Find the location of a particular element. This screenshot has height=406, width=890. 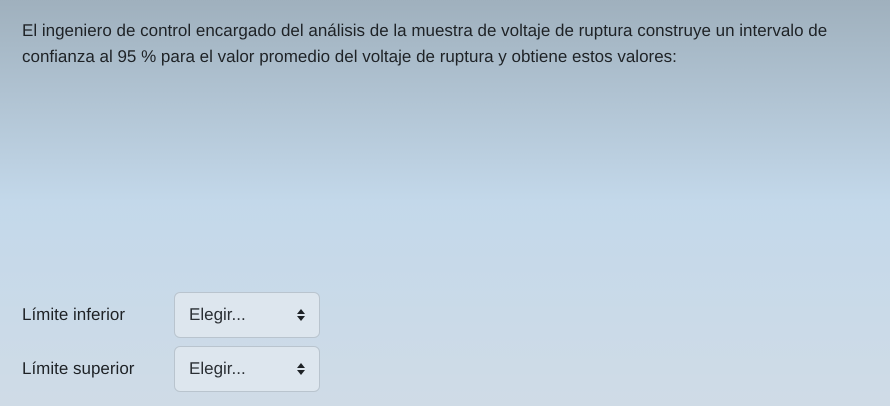

field-label: Límite inferior is located at coordinates (74, 315).